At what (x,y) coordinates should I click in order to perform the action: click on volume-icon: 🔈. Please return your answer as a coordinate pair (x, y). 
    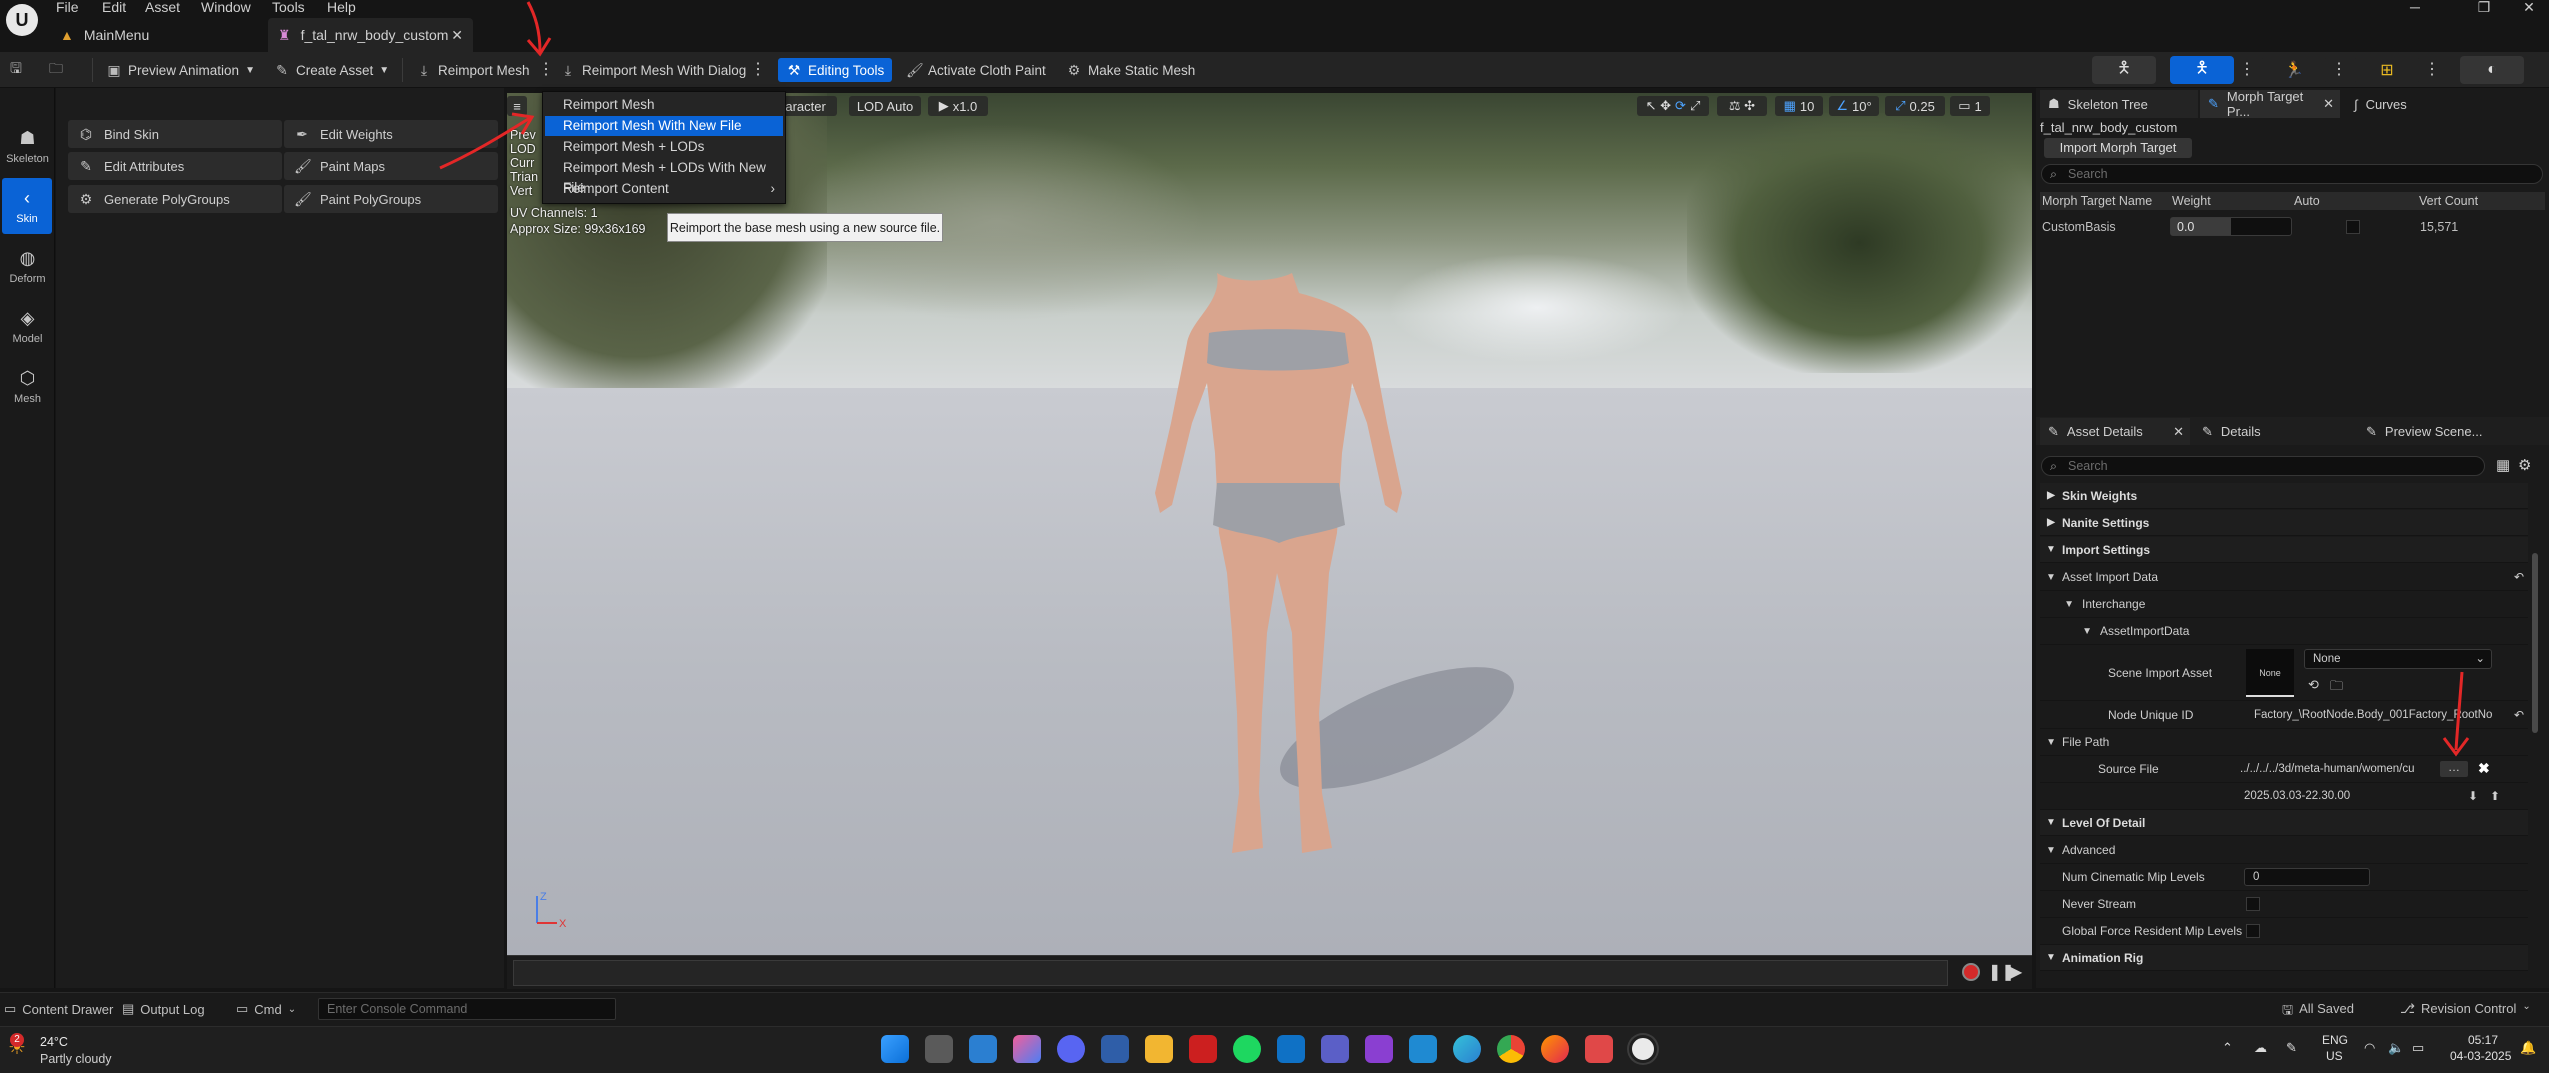
    Looking at the image, I should click on (2396, 1048).